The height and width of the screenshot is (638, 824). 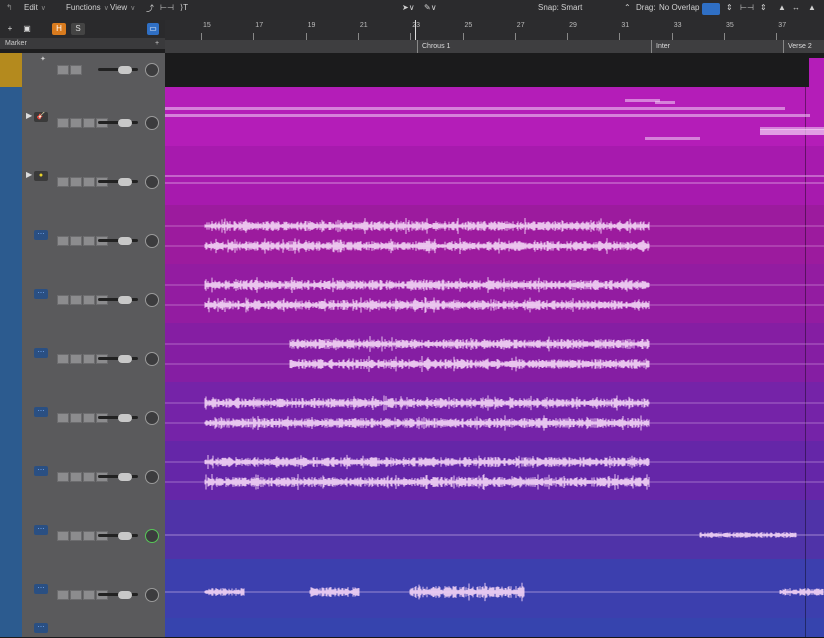 What do you see at coordinates (87, 7) in the screenshot?
I see `functions-menu: Functions ∨` at bounding box center [87, 7].